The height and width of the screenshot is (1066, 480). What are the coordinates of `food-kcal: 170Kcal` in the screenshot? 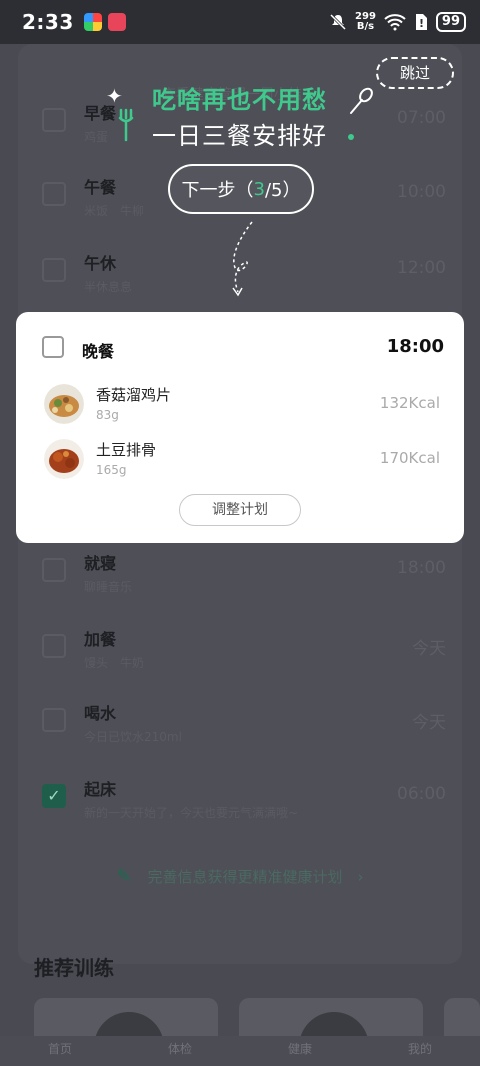 It's located at (409, 458).